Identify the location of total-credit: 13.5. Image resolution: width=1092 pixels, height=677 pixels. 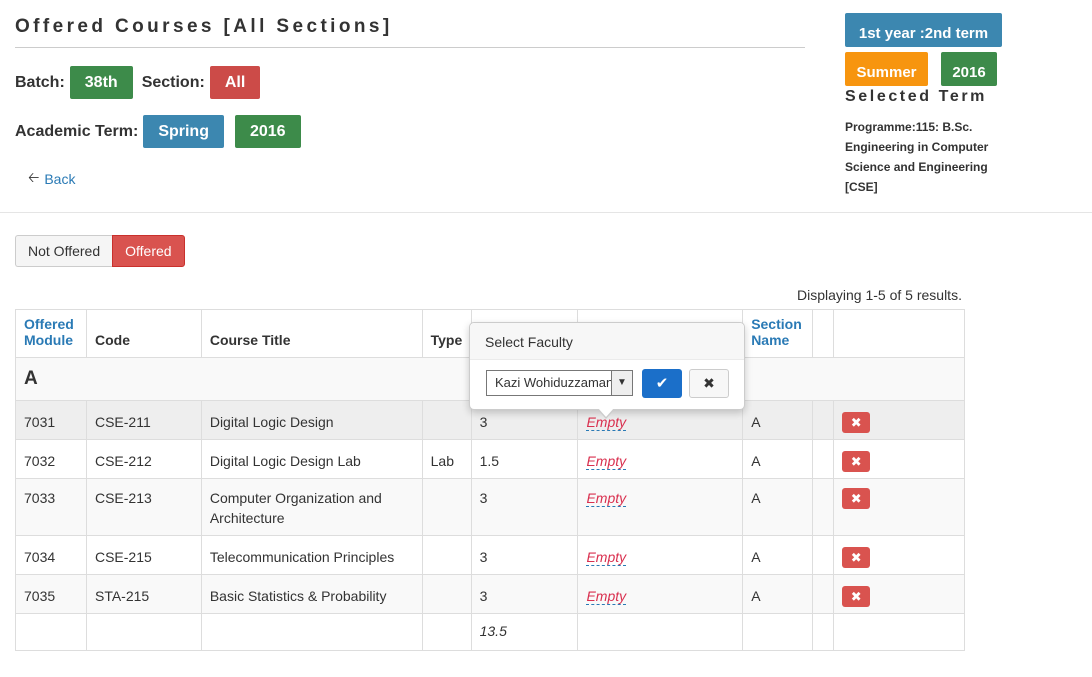
(524, 632).